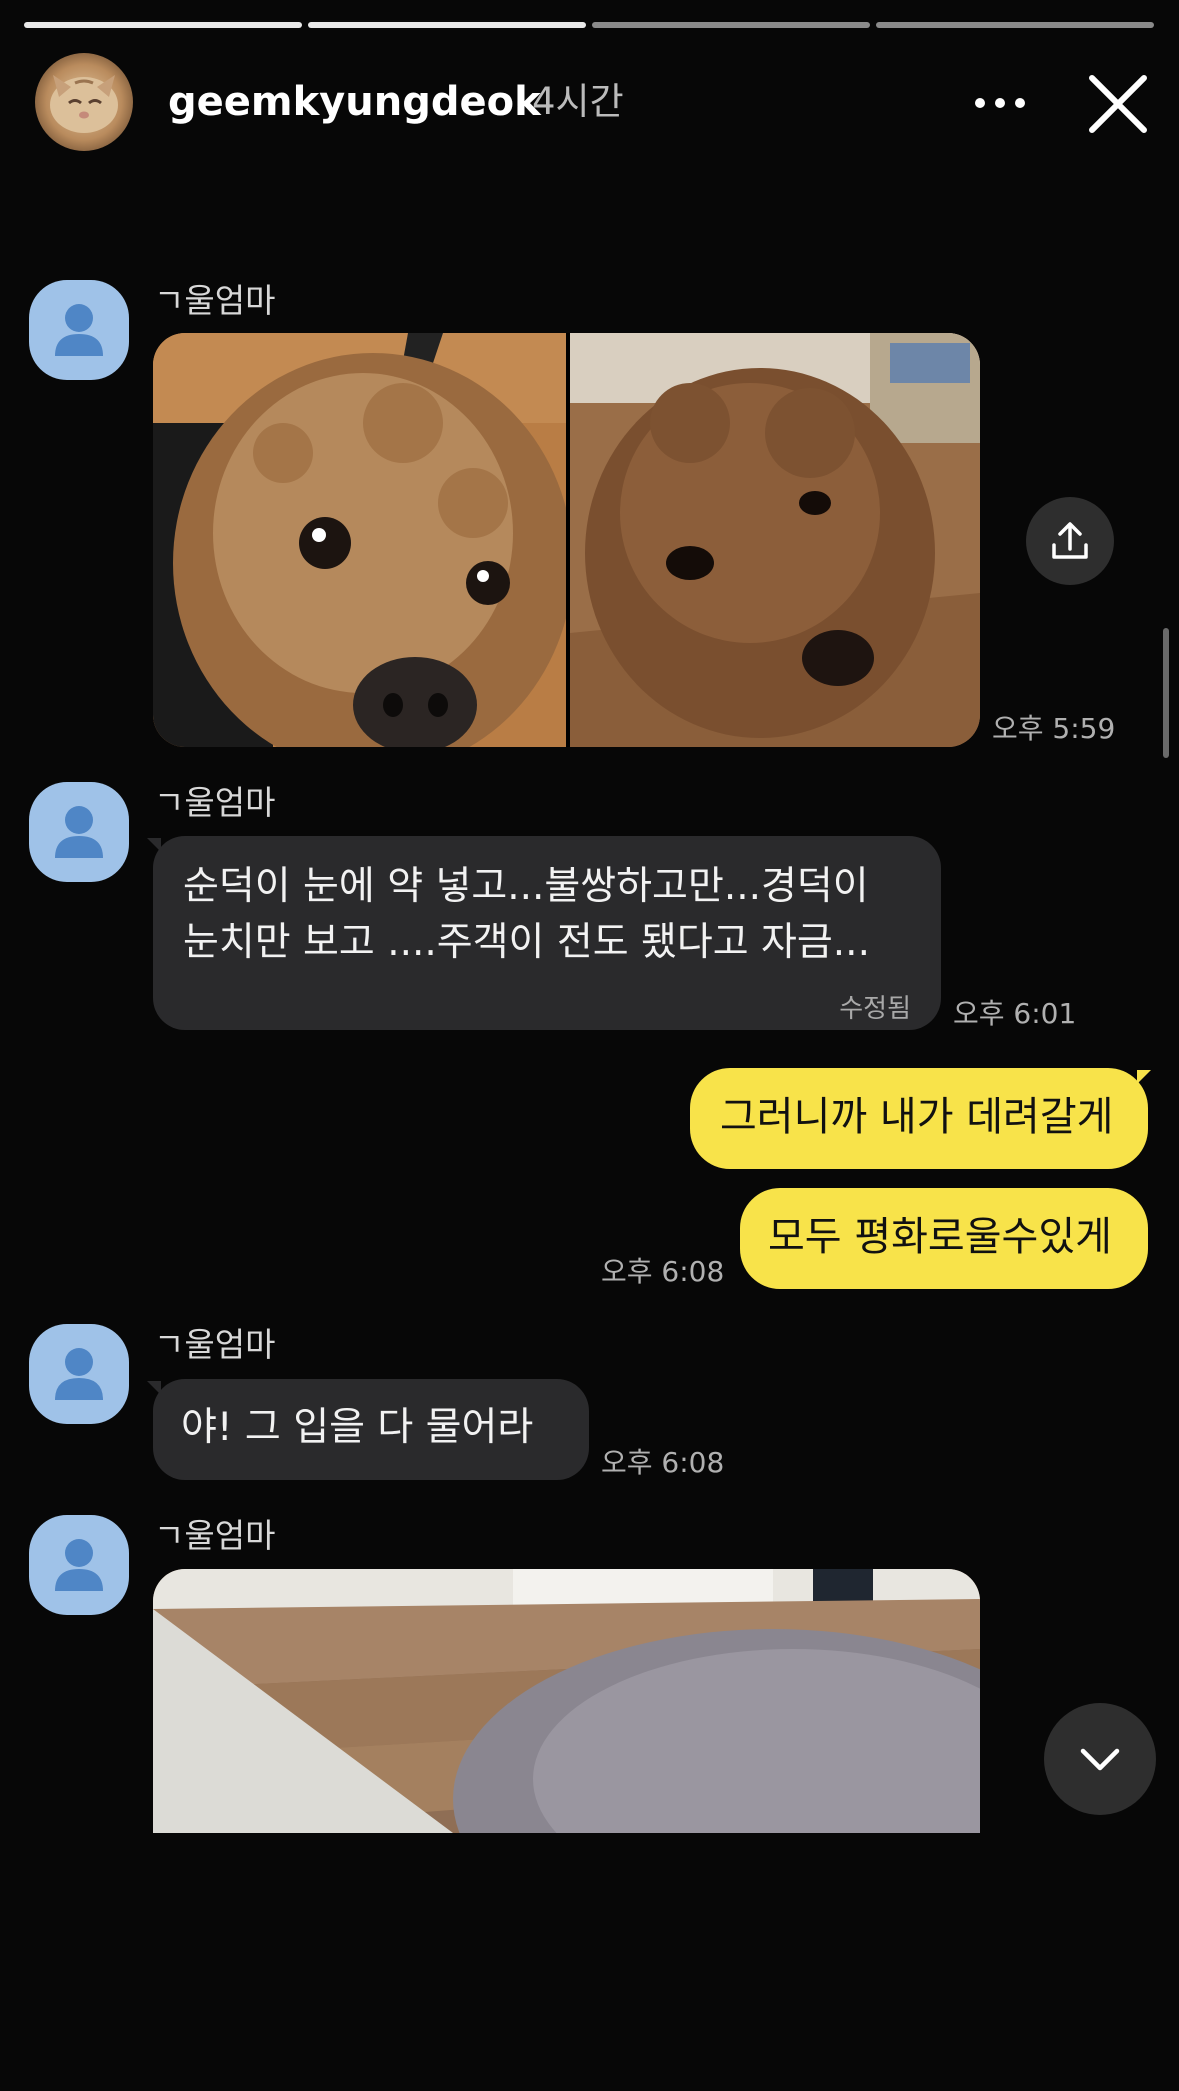  I want to click on share-button, so click(1070, 541).